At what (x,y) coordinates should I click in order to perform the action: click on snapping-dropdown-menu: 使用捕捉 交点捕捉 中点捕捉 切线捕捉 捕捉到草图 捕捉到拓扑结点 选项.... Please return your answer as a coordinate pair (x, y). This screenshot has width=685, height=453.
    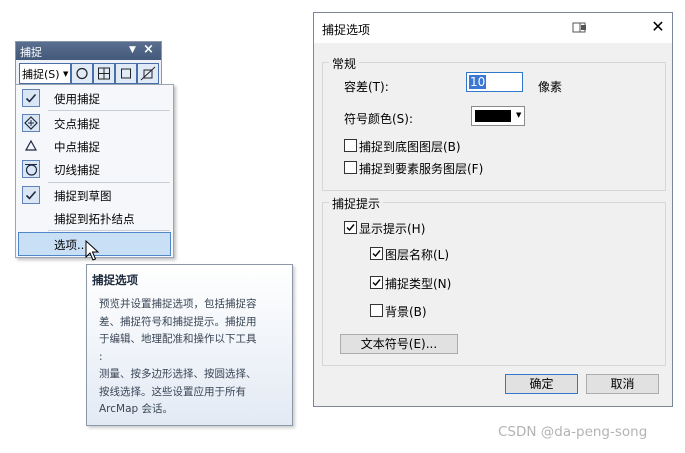
    Looking at the image, I should click on (94, 171).